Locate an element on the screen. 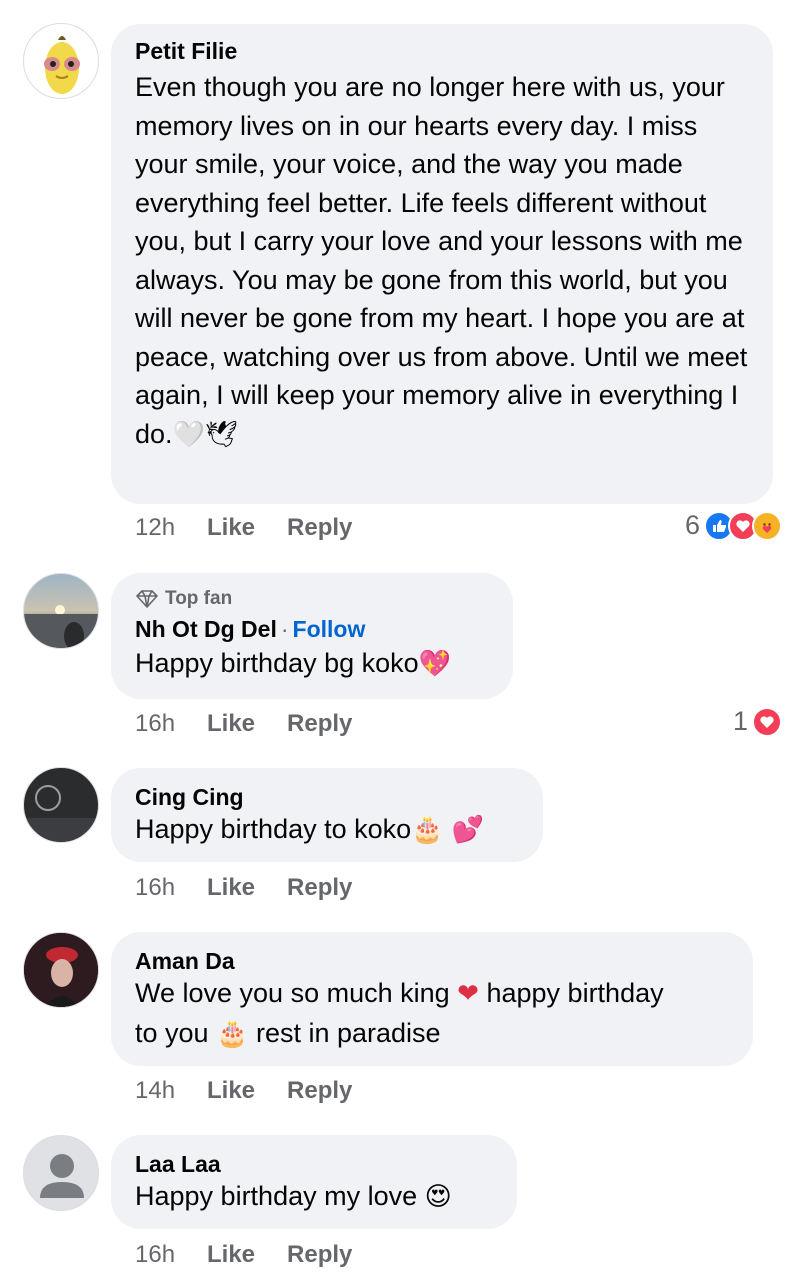  commenter-name: Laa Laa is located at coordinates (314, 1164).